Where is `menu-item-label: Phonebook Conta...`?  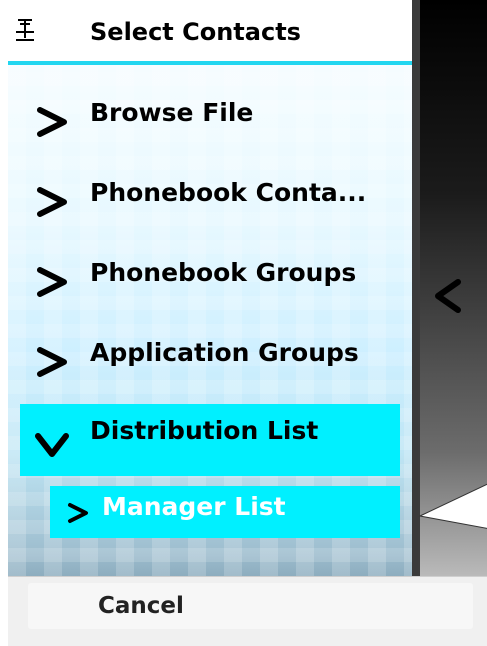
menu-item-label: Phonebook Conta... is located at coordinates (228, 192).